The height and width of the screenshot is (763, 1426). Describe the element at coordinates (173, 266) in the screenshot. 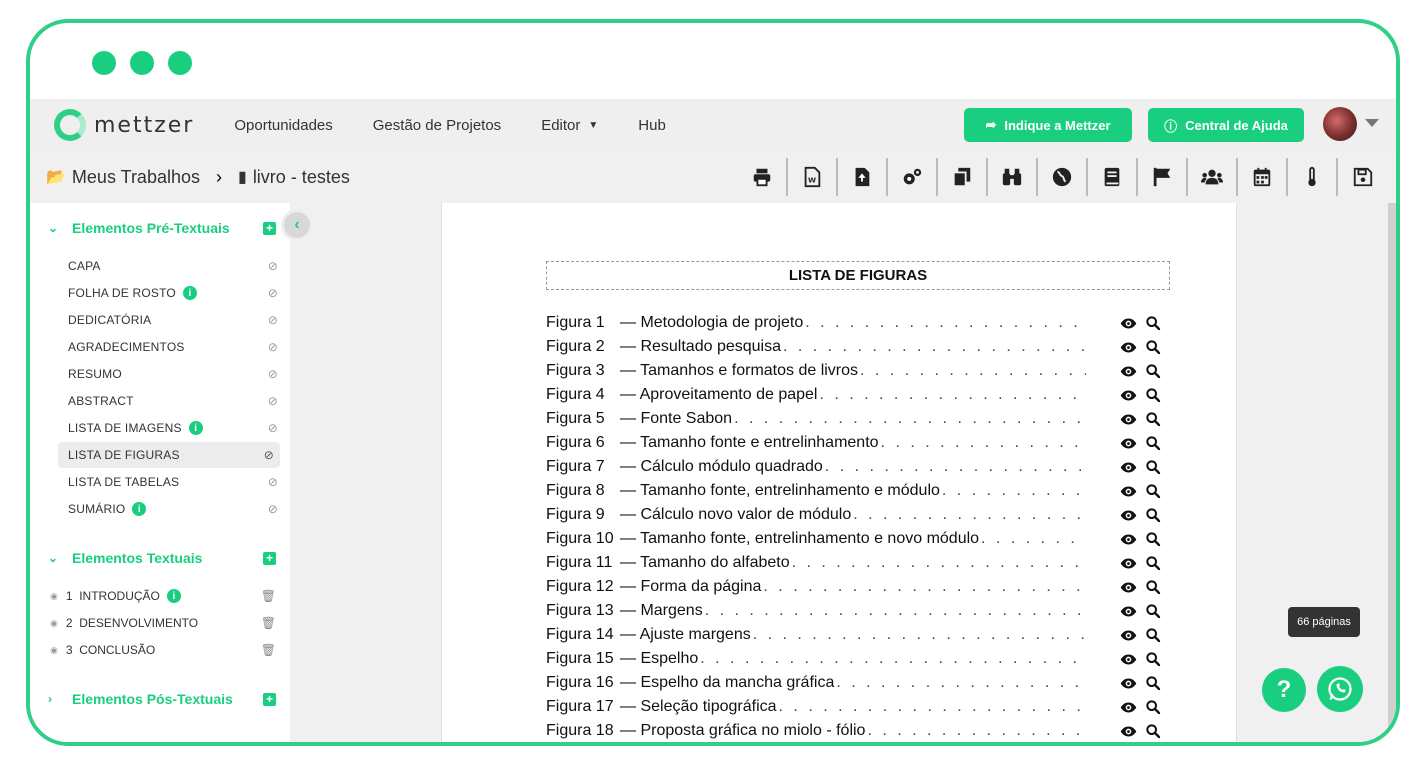

I see `sidebar-item: CAPA ⊘` at that location.